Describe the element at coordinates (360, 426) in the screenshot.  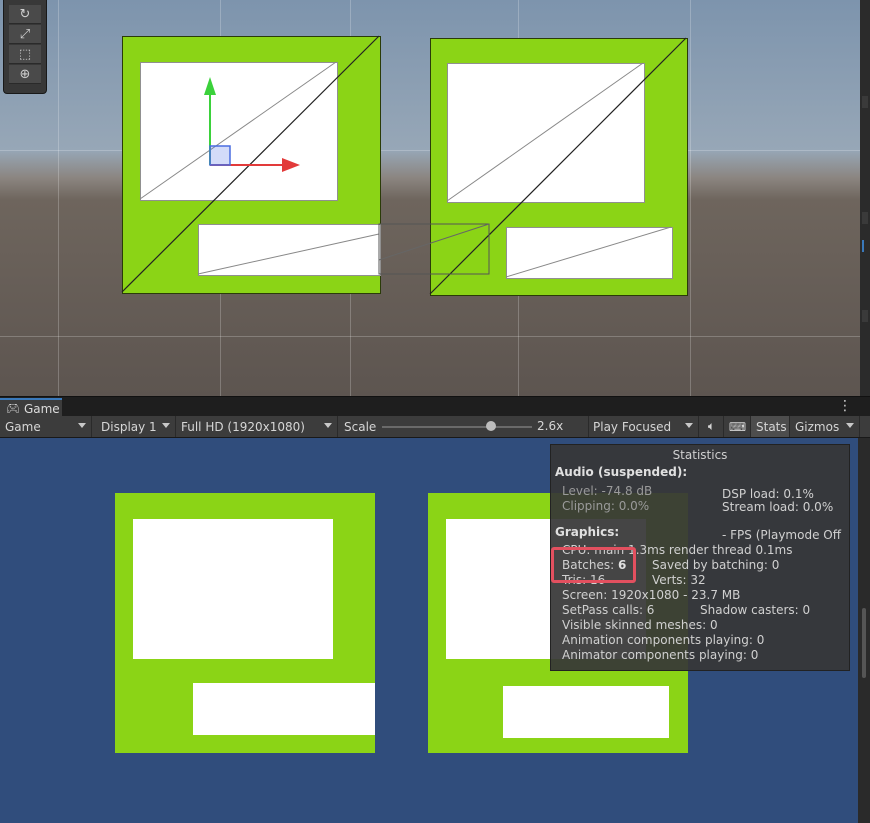
I see `scale-label: Scale` at that location.